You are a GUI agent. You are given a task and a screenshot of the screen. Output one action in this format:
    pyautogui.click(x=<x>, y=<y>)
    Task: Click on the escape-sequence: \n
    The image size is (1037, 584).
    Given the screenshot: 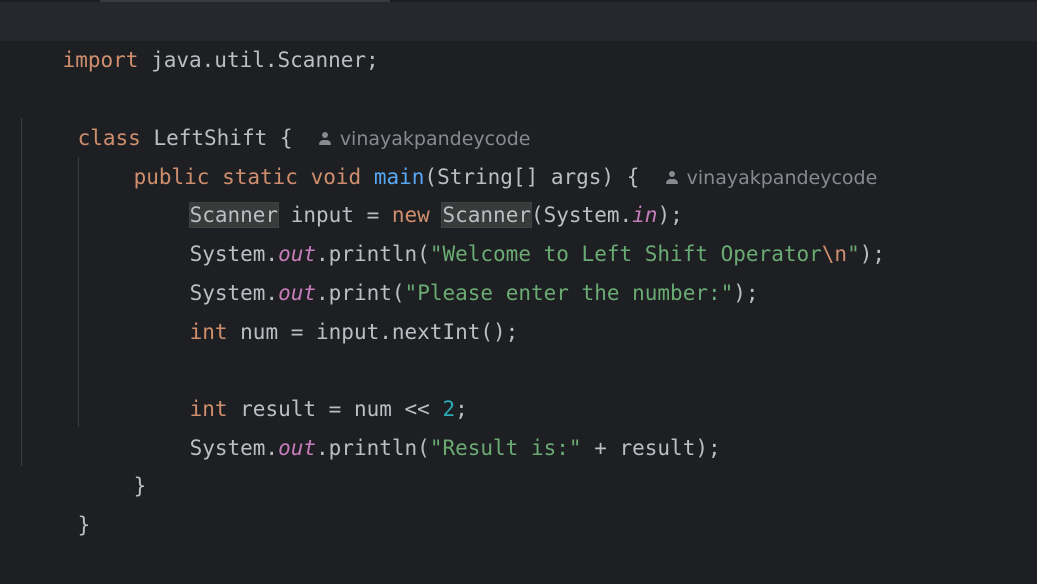 What is the action you would take?
    pyautogui.click(x=834, y=254)
    